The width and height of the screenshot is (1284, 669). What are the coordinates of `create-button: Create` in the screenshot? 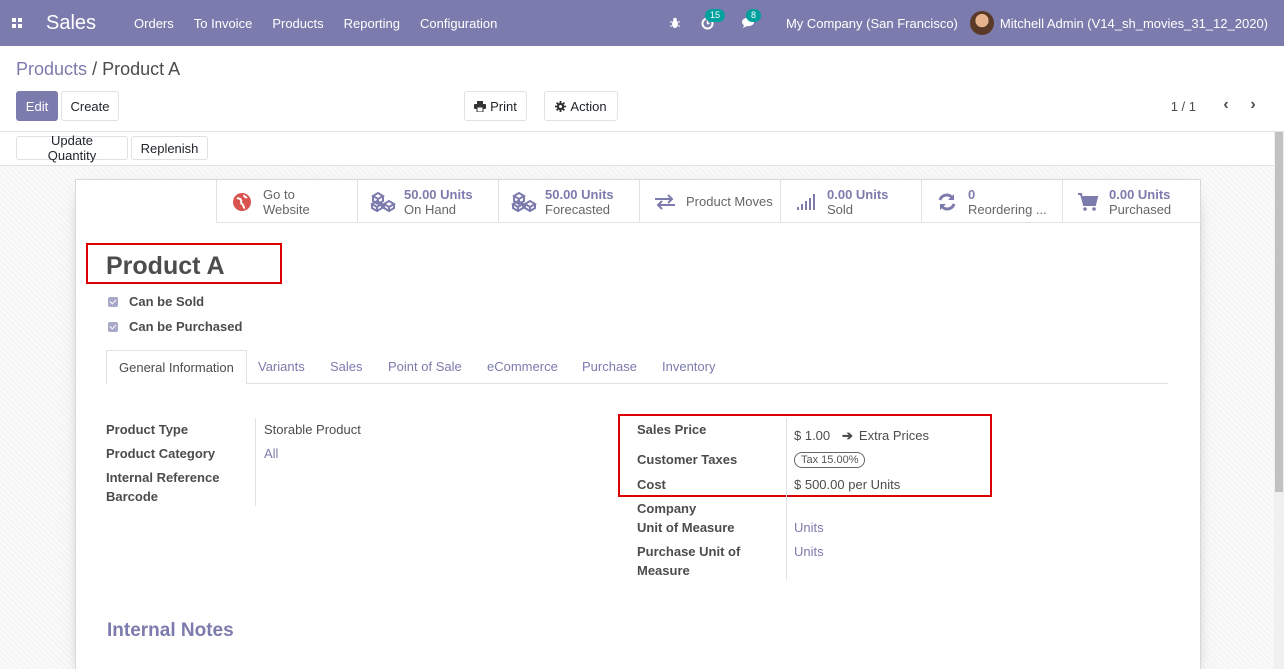 It's located at (90, 106).